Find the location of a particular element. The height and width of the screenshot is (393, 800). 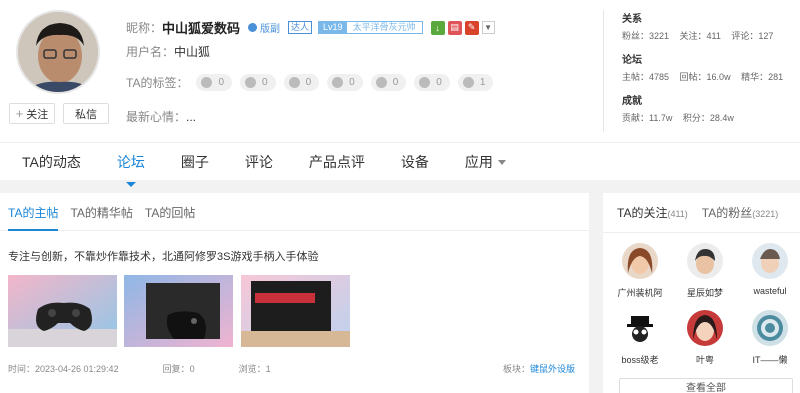

pen-badge-icon: ✎ is located at coordinates (471, 27).